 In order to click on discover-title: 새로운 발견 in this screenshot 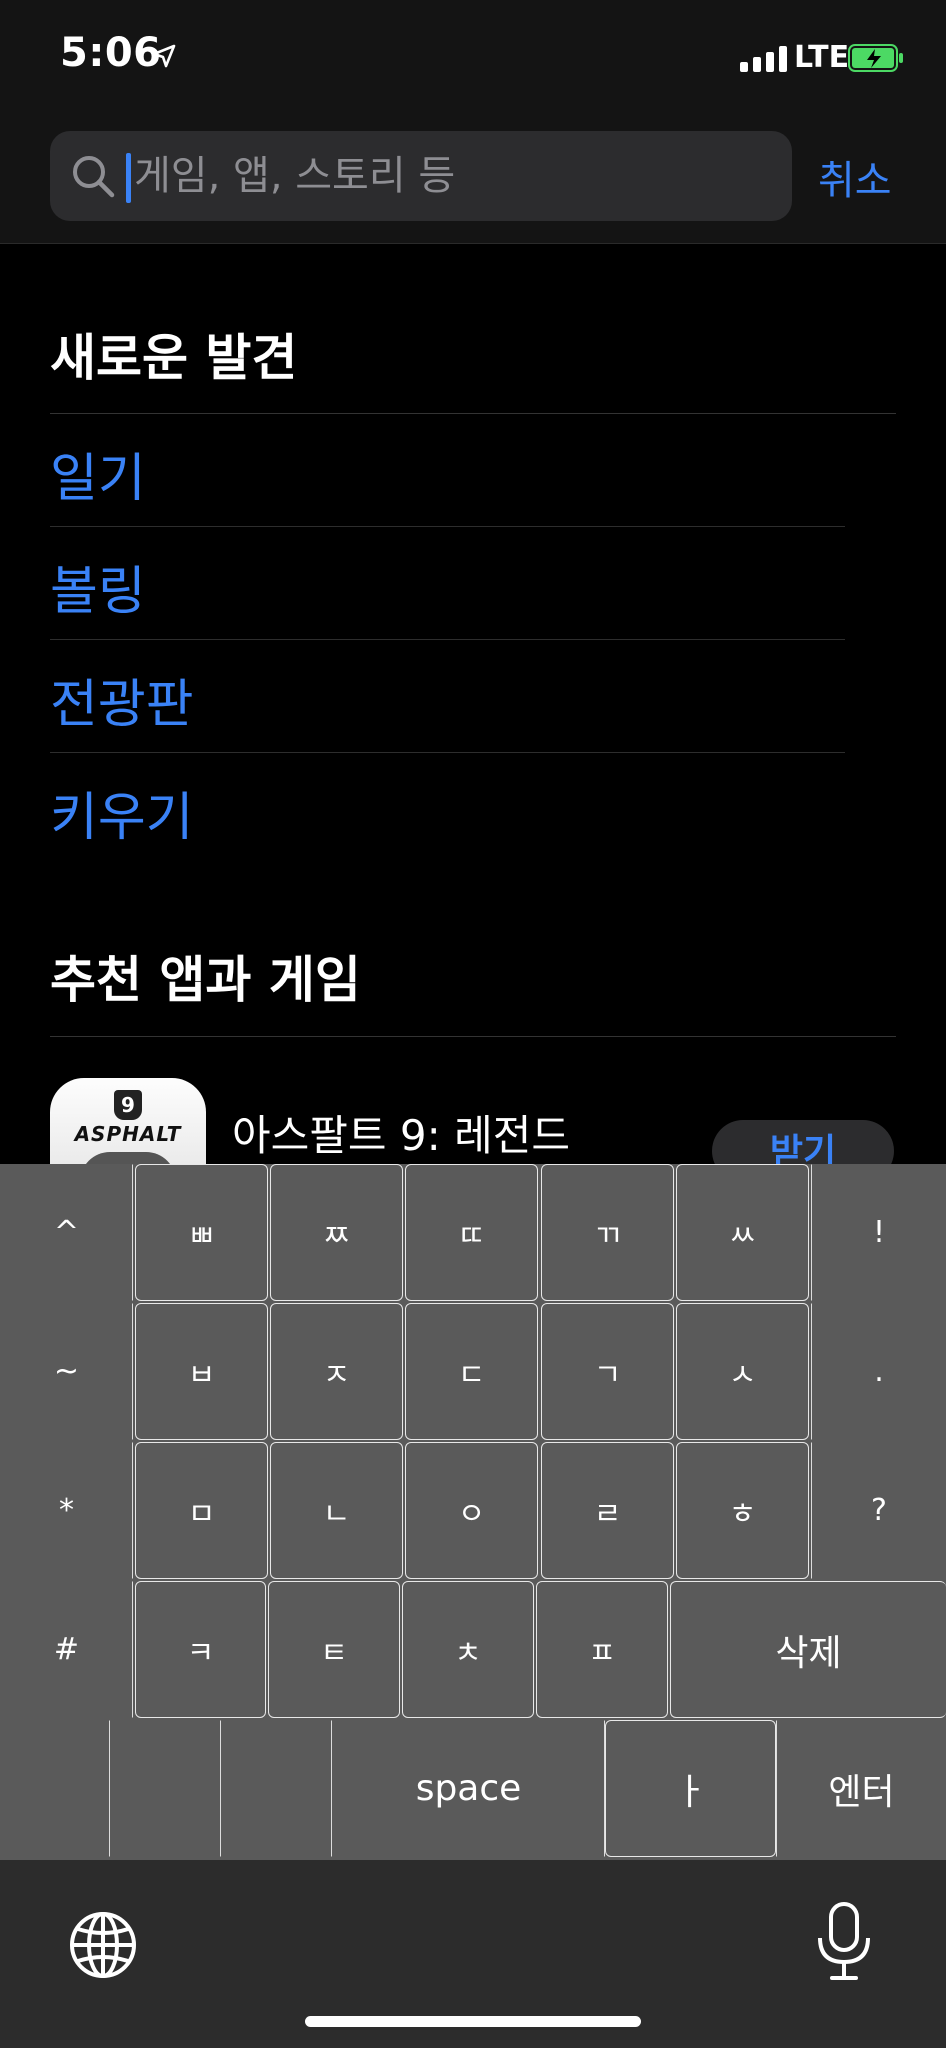, I will do `click(174, 358)`.